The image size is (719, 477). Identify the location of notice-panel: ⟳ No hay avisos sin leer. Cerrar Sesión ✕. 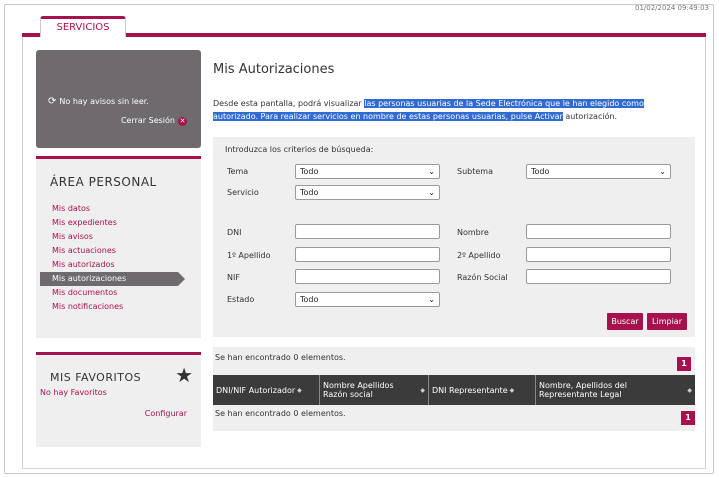
(118, 99).